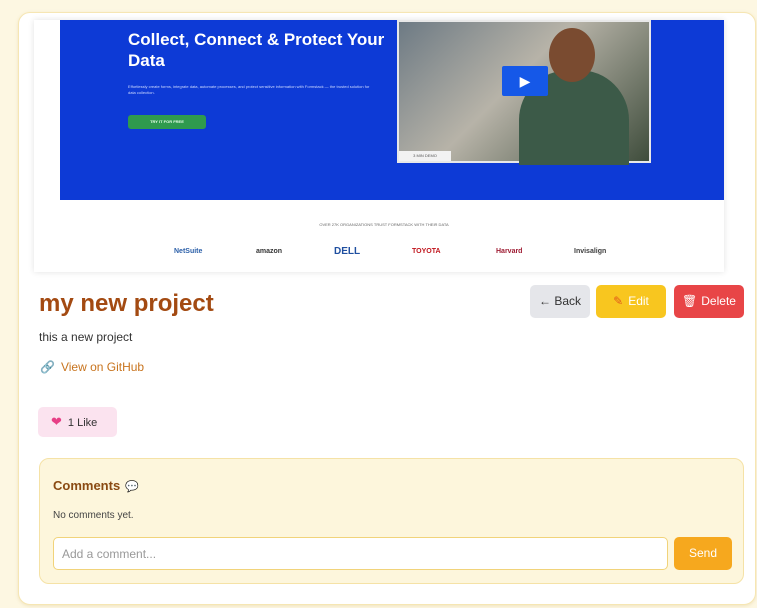 Image resolution: width=757 pixels, height=608 pixels. I want to click on like-button: ❤ 1 Like, so click(77, 422).